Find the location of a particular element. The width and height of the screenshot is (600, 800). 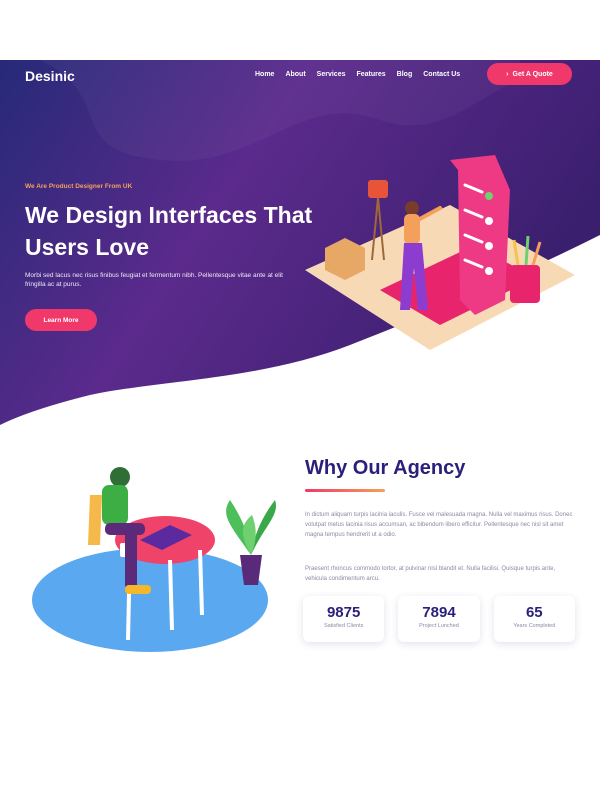

get-quote-label: Get A Quote is located at coordinates (532, 74).